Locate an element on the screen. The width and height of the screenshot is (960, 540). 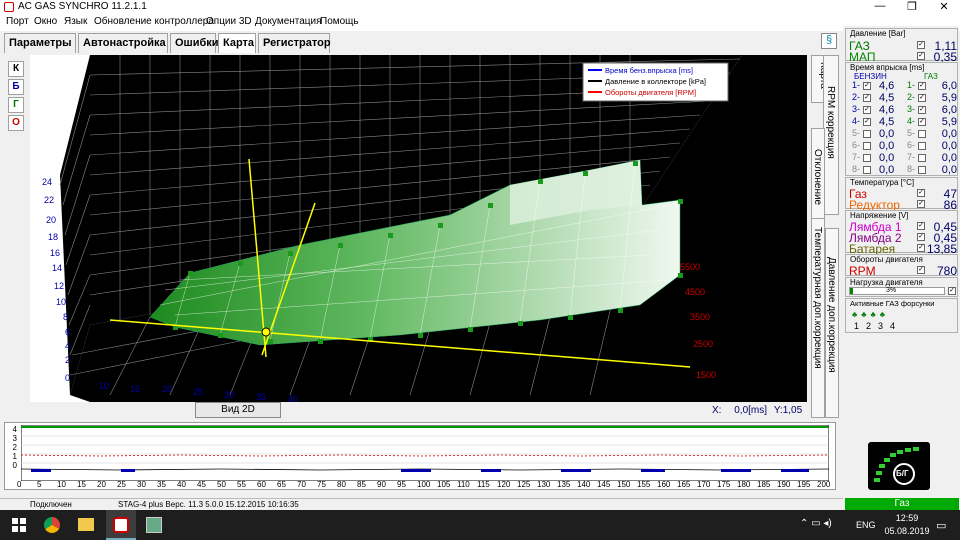
rpm-value: 780 is located at coordinates (946, 271).